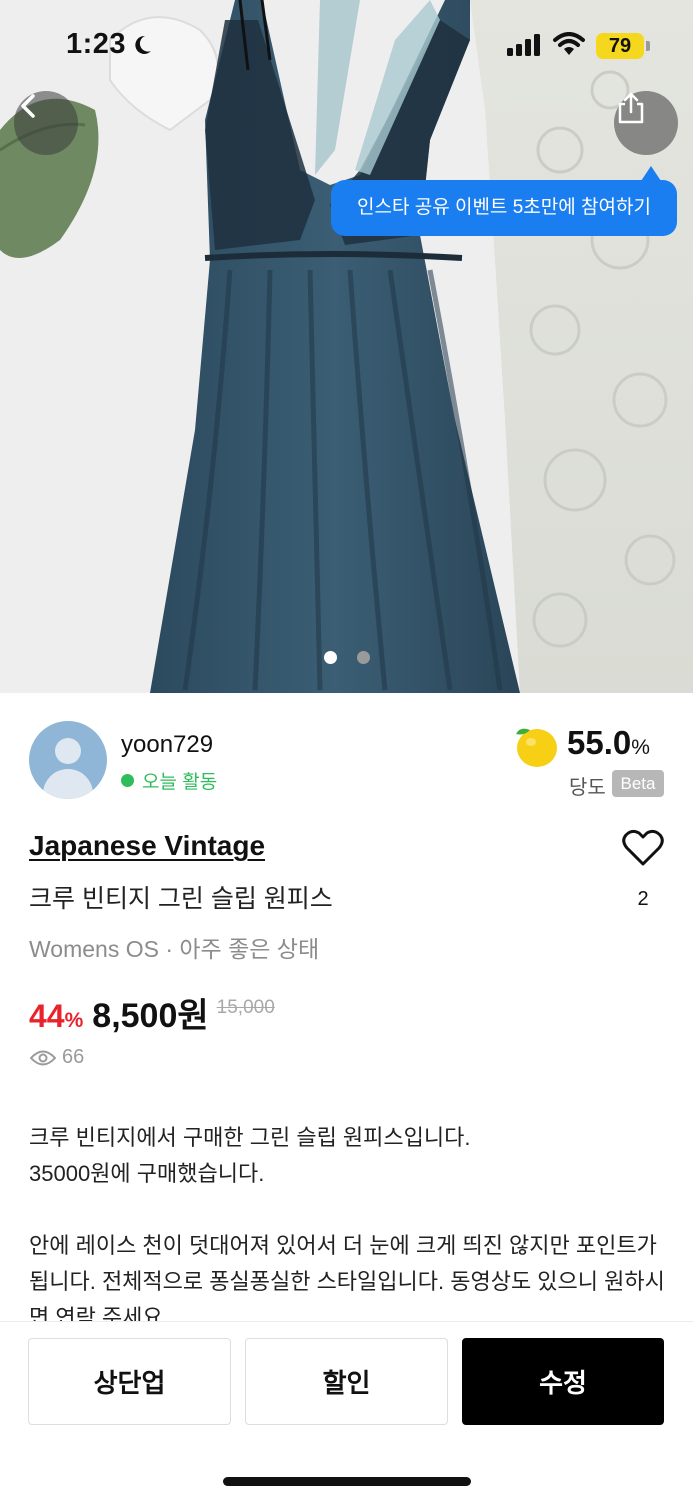 Image resolution: width=693 pixels, height=1500 pixels. Describe the element at coordinates (143, 44) in the screenshot. I see `moon-icon` at that location.